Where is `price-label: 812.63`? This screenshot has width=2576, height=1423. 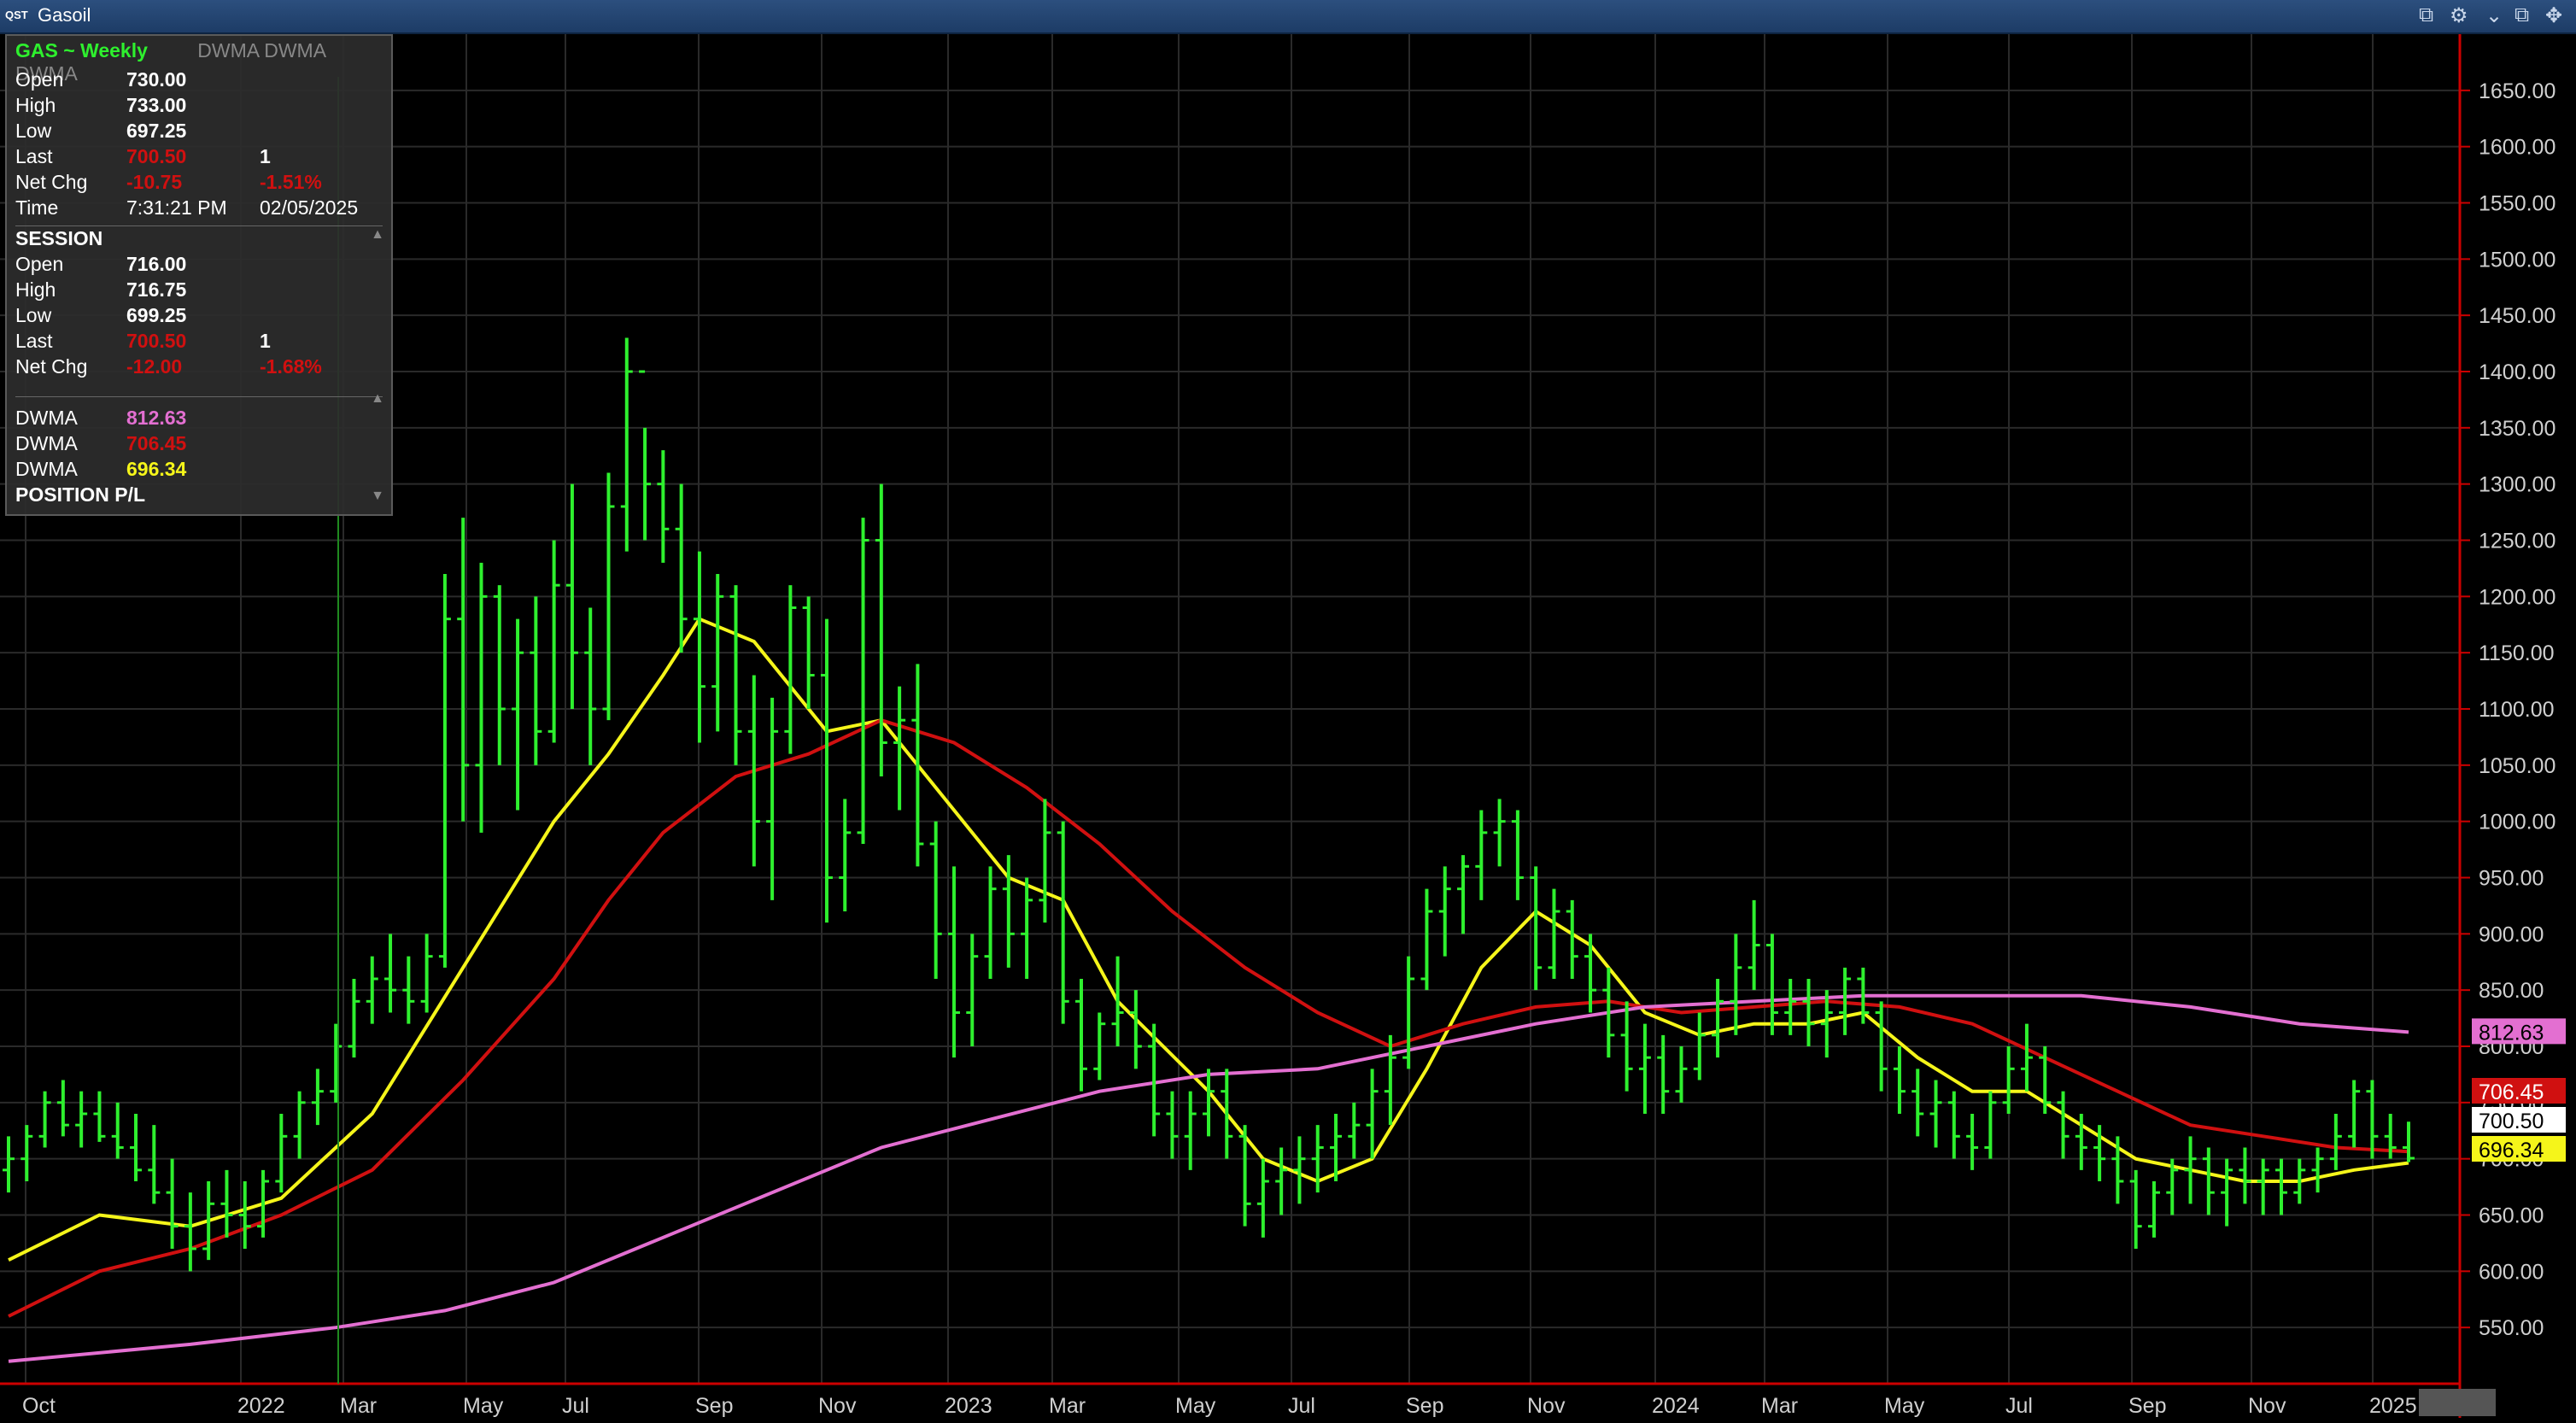
price-label: 812.63 is located at coordinates (2511, 1033).